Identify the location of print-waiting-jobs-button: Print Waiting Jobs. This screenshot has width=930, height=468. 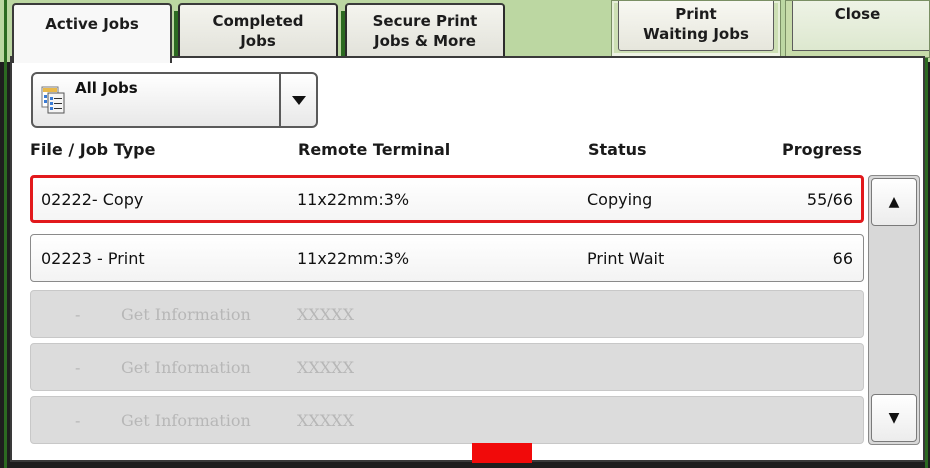
(696, 29).